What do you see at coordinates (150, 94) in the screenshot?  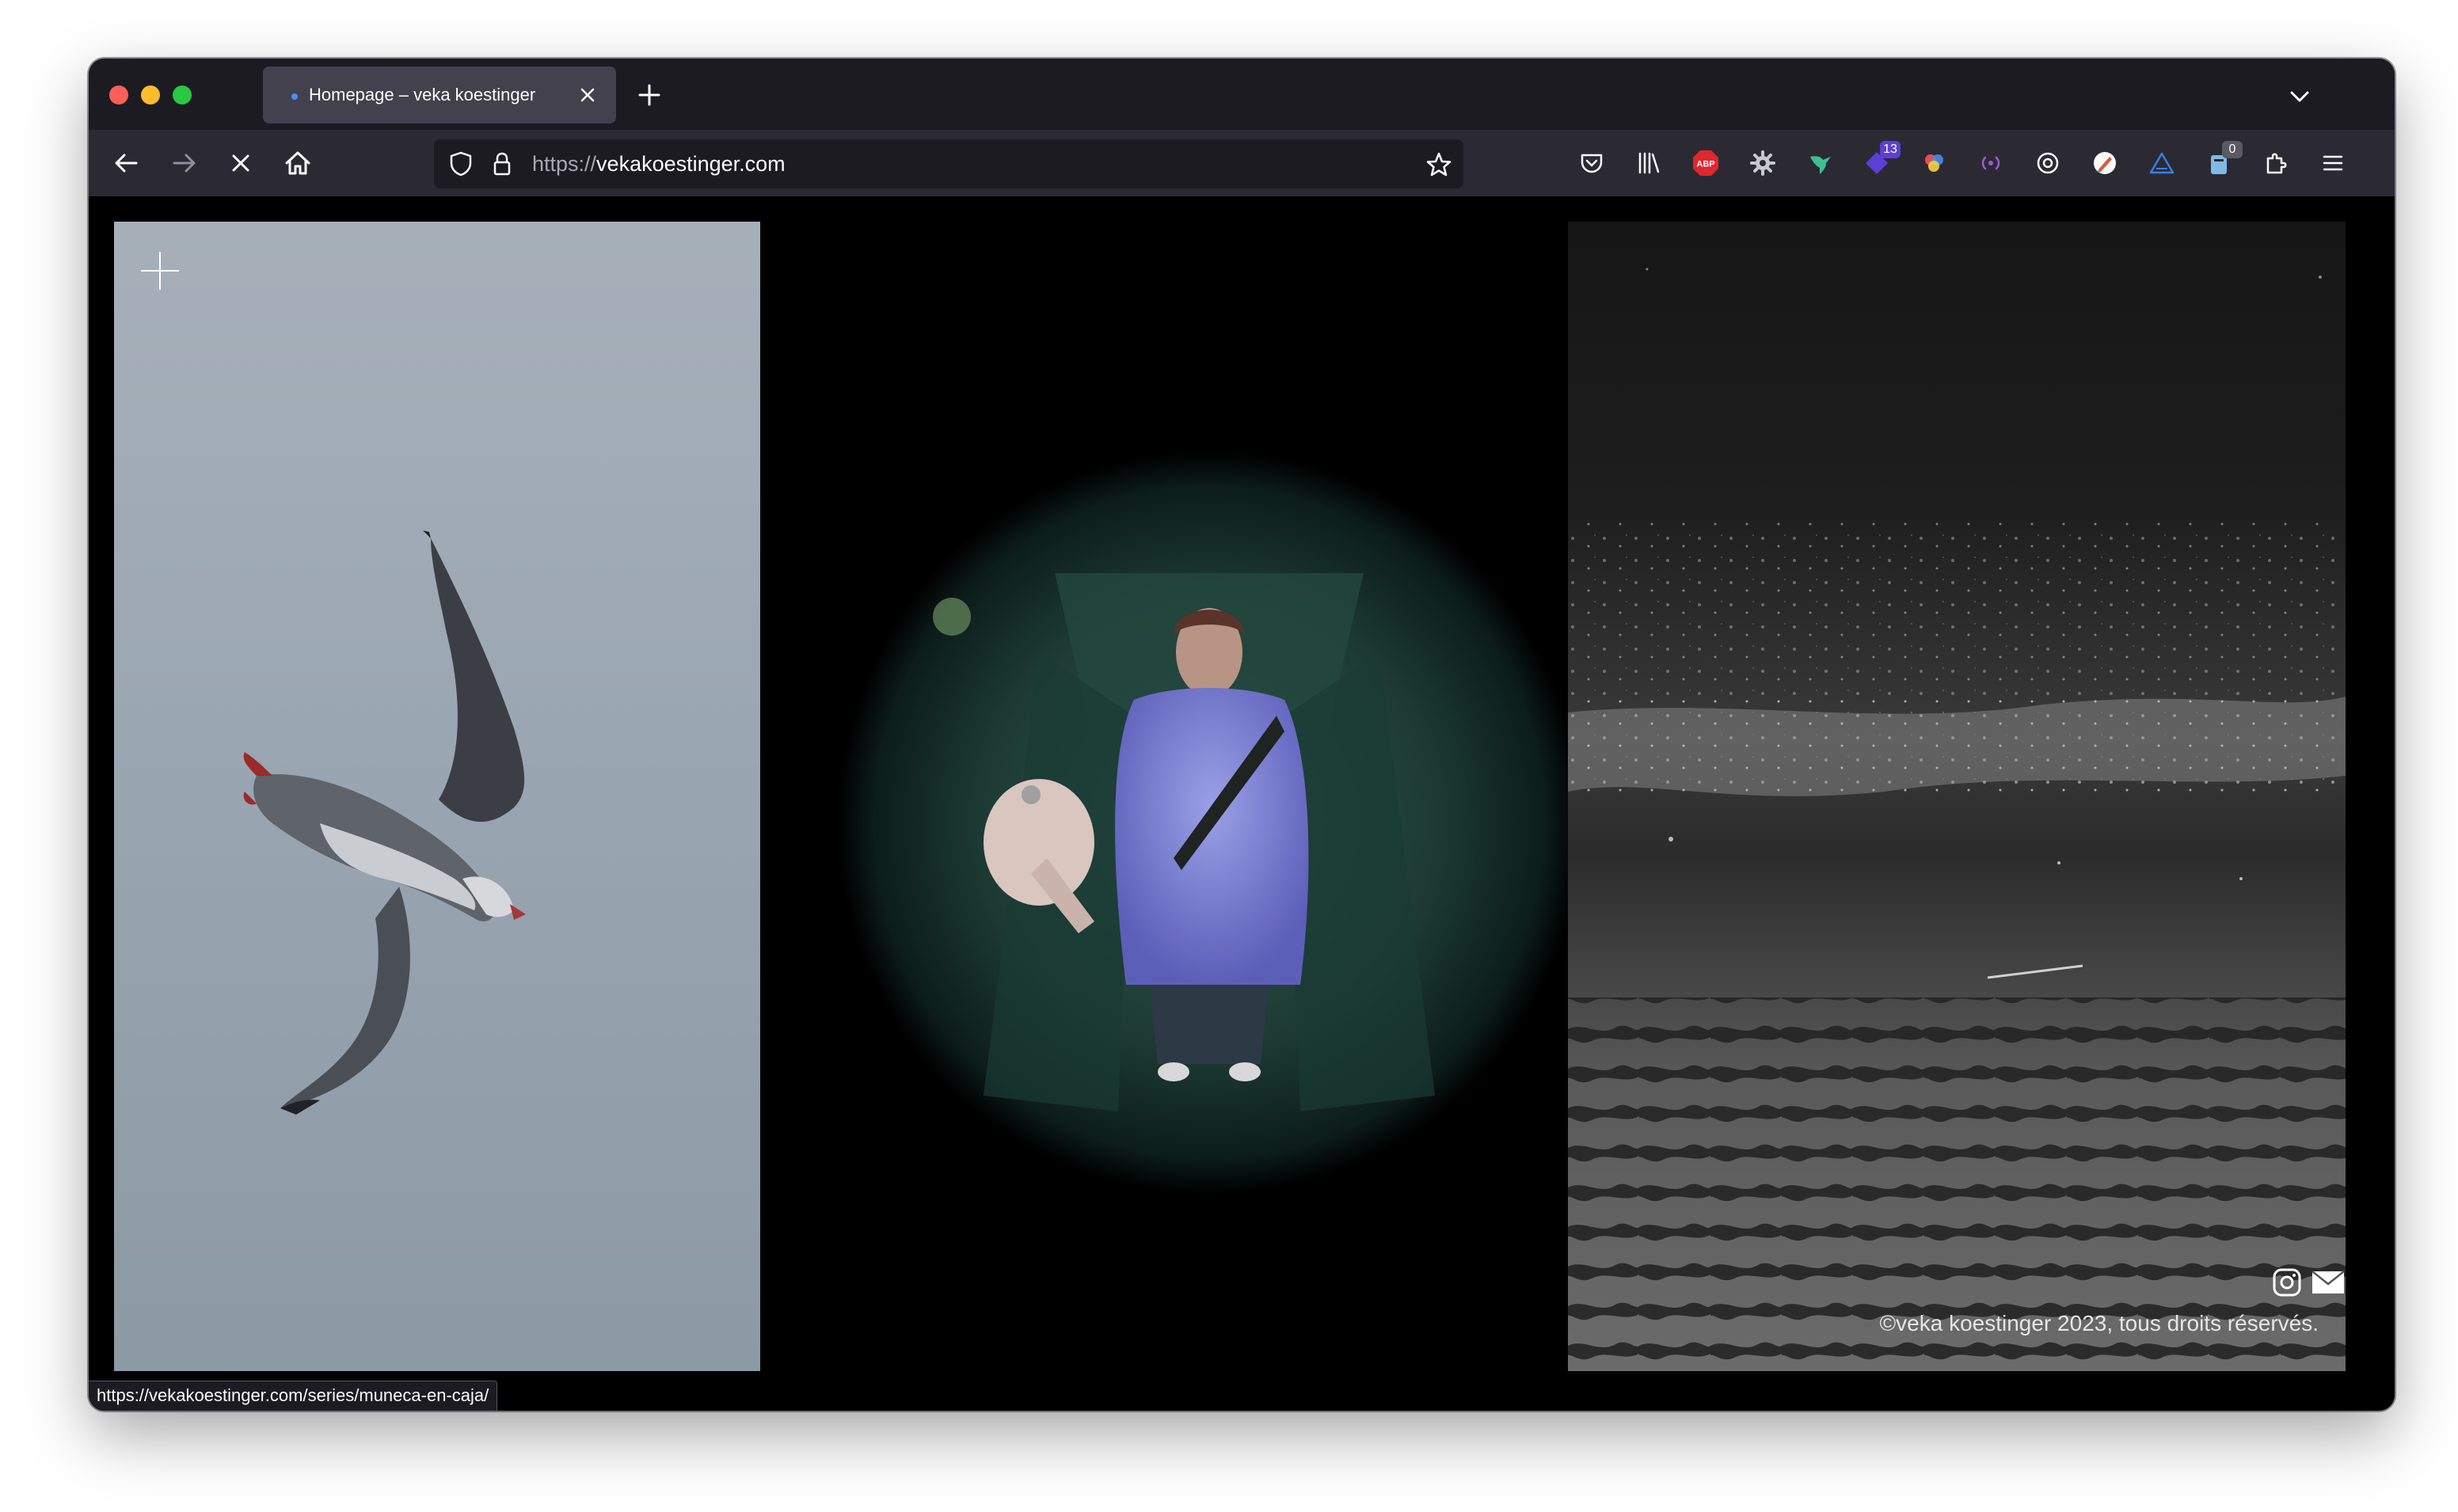 I see `minimize-window-button` at bounding box center [150, 94].